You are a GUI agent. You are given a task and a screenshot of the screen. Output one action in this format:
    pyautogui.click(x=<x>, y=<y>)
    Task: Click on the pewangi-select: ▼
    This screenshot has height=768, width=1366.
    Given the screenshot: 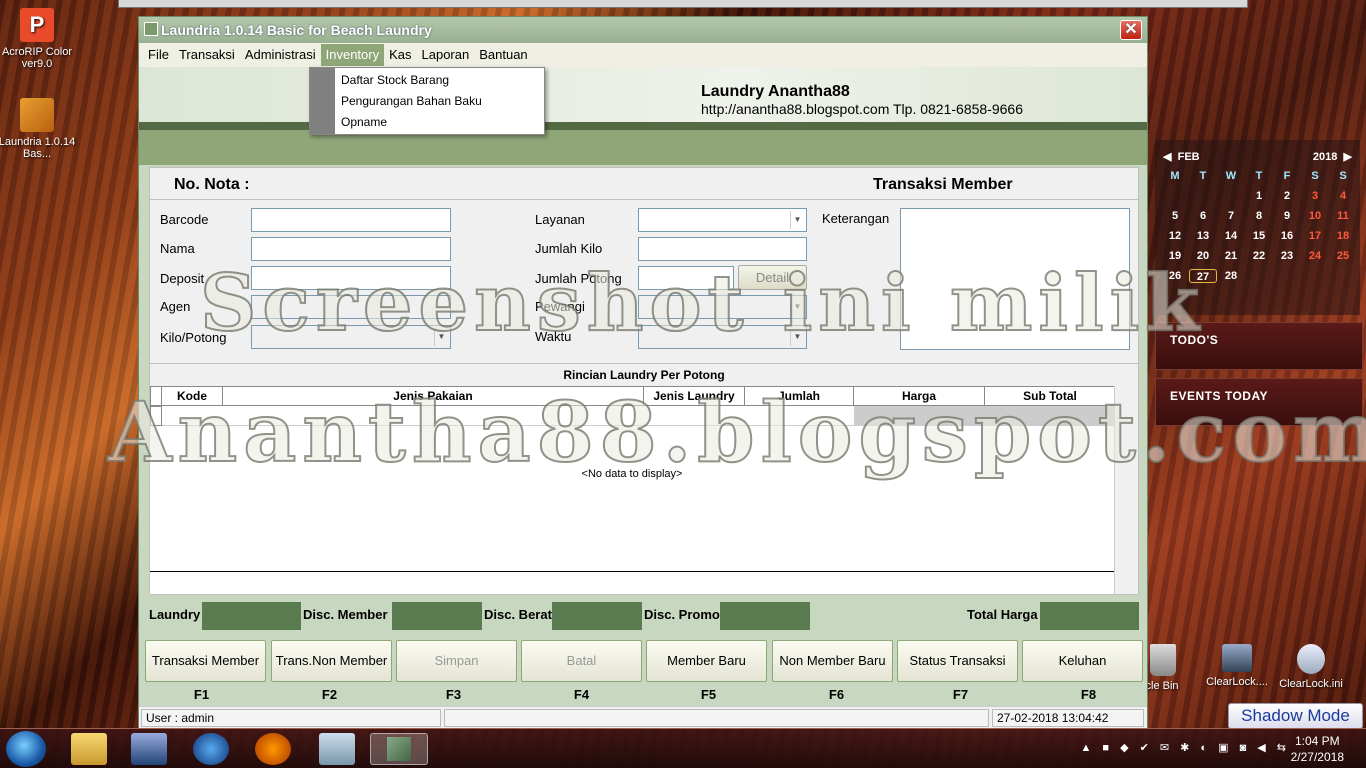 What is the action you would take?
    pyautogui.click(x=722, y=307)
    